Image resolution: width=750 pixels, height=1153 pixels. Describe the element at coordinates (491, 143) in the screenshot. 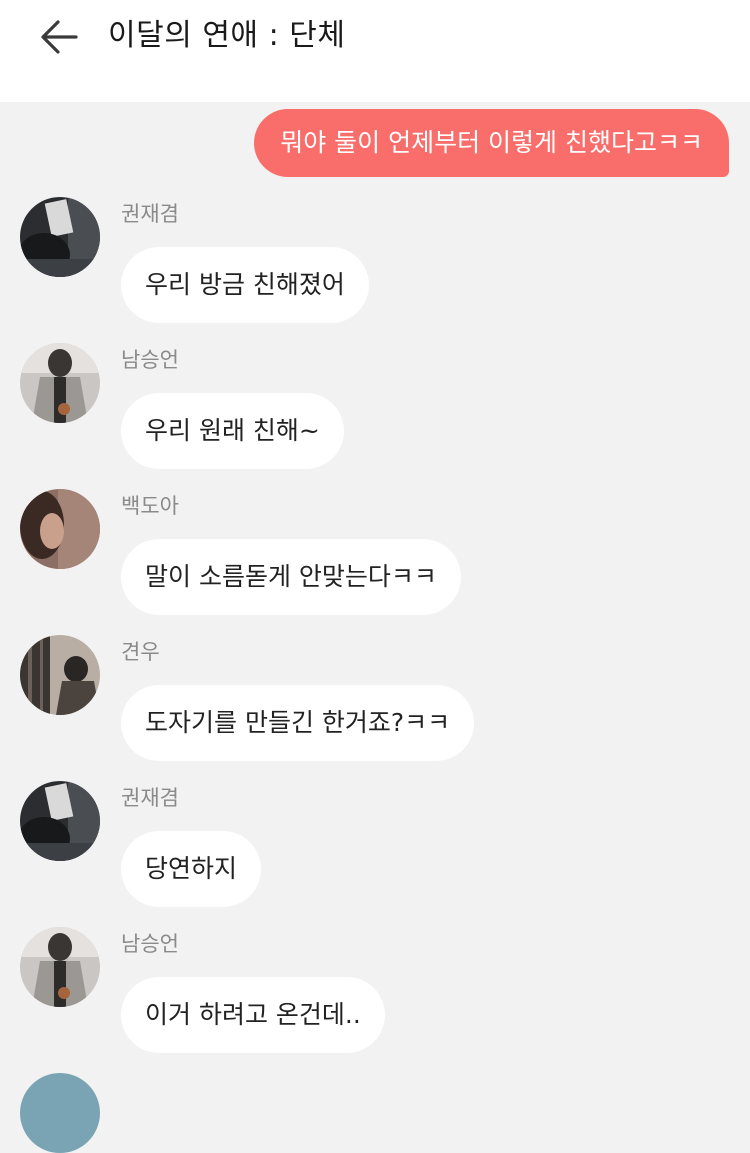

I see `my-message-bubble: 뭐야 둘이 언제부터 이렇게 친했다고ㅋㅋ` at that location.